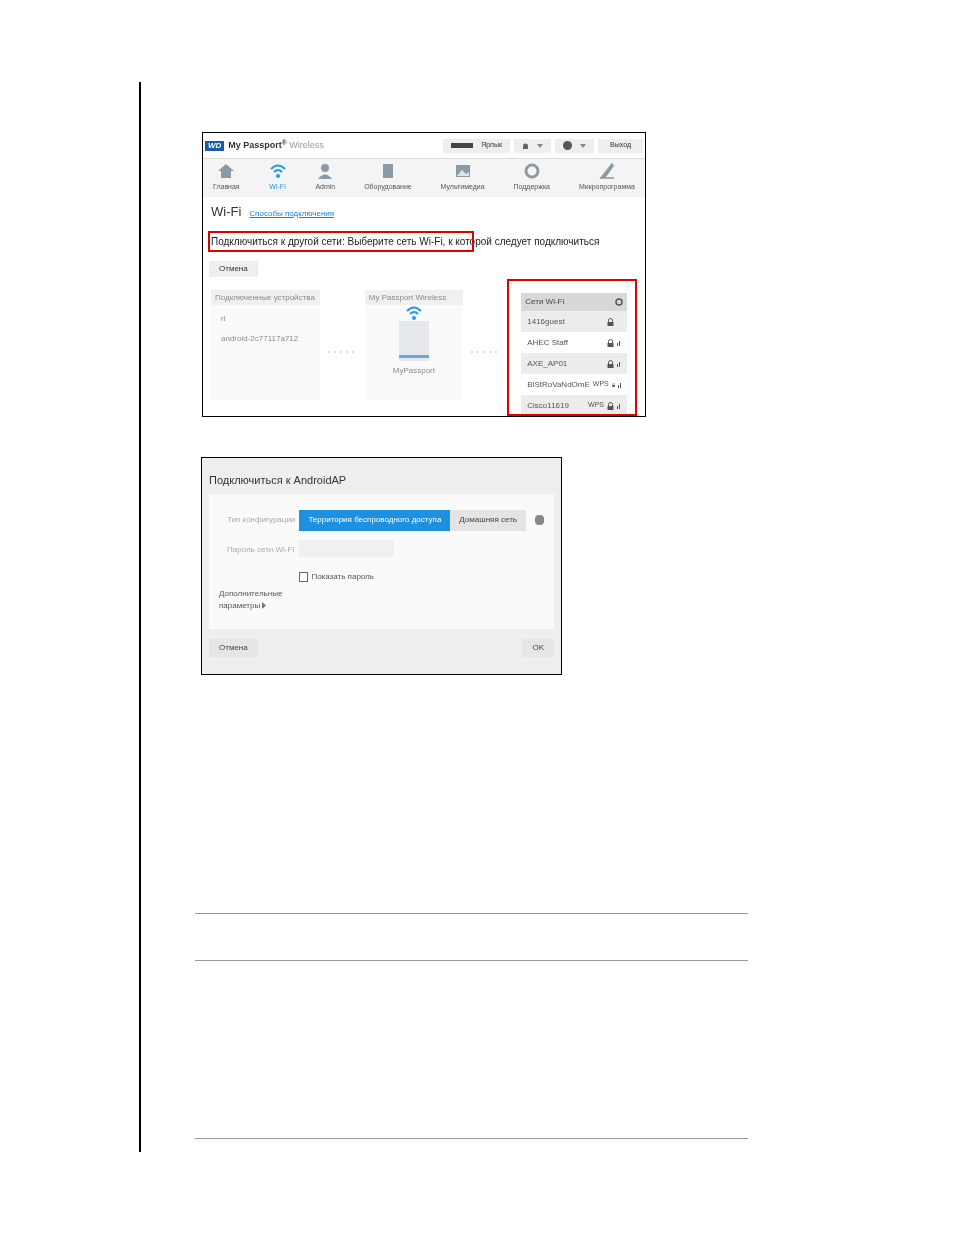 Image resolution: width=954 pixels, height=1235 pixels. What do you see at coordinates (538, 647) in the screenshot?
I see `ok-button: OK` at bounding box center [538, 647].